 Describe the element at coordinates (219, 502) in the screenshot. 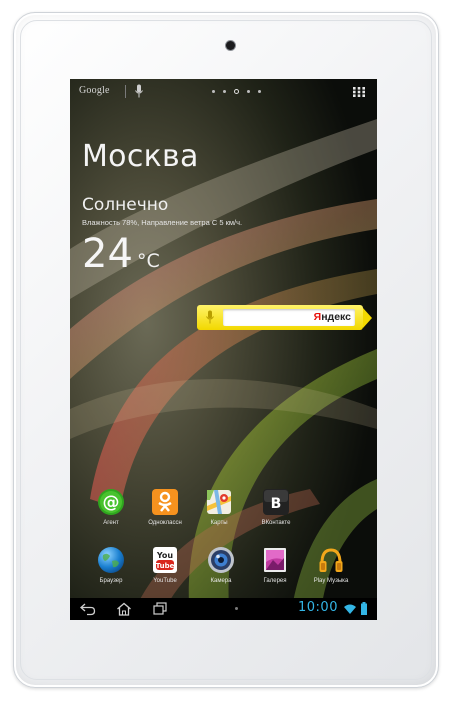

I see `maps-icon` at that location.